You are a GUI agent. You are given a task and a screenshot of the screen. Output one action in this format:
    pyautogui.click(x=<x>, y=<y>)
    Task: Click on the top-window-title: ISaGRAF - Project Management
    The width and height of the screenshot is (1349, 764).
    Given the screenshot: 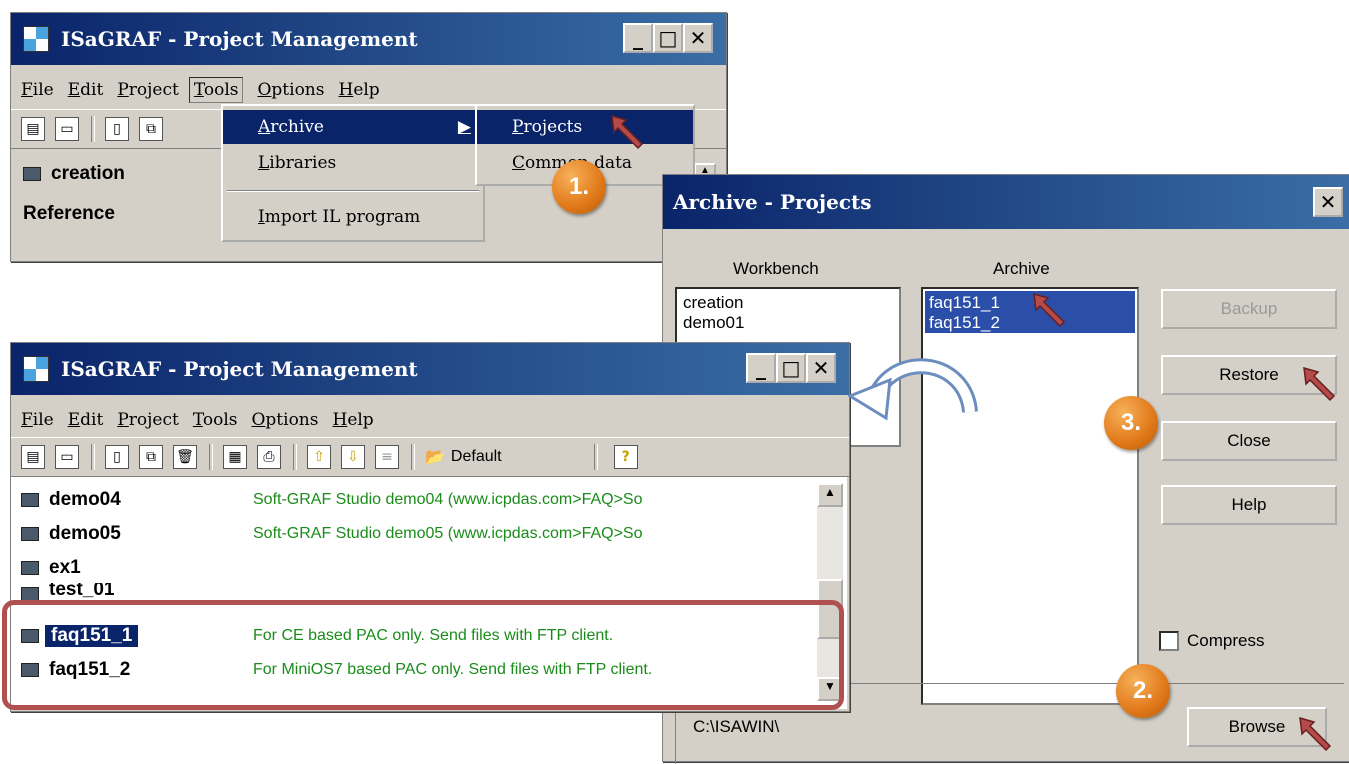 What is the action you would take?
    pyautogui.click(x=239, y=39)
    